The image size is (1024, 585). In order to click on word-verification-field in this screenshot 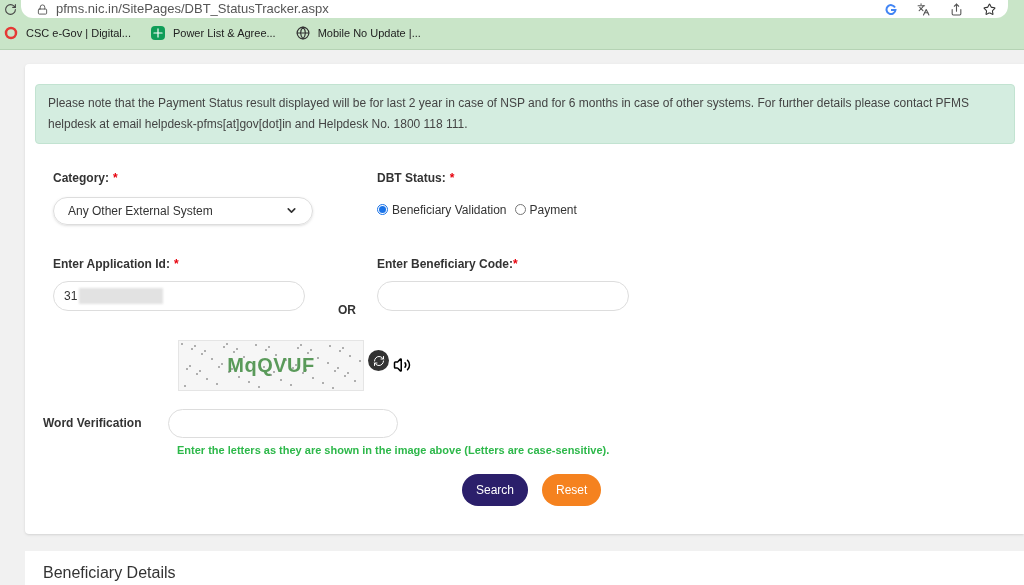, I will do `click(283, 423)`.